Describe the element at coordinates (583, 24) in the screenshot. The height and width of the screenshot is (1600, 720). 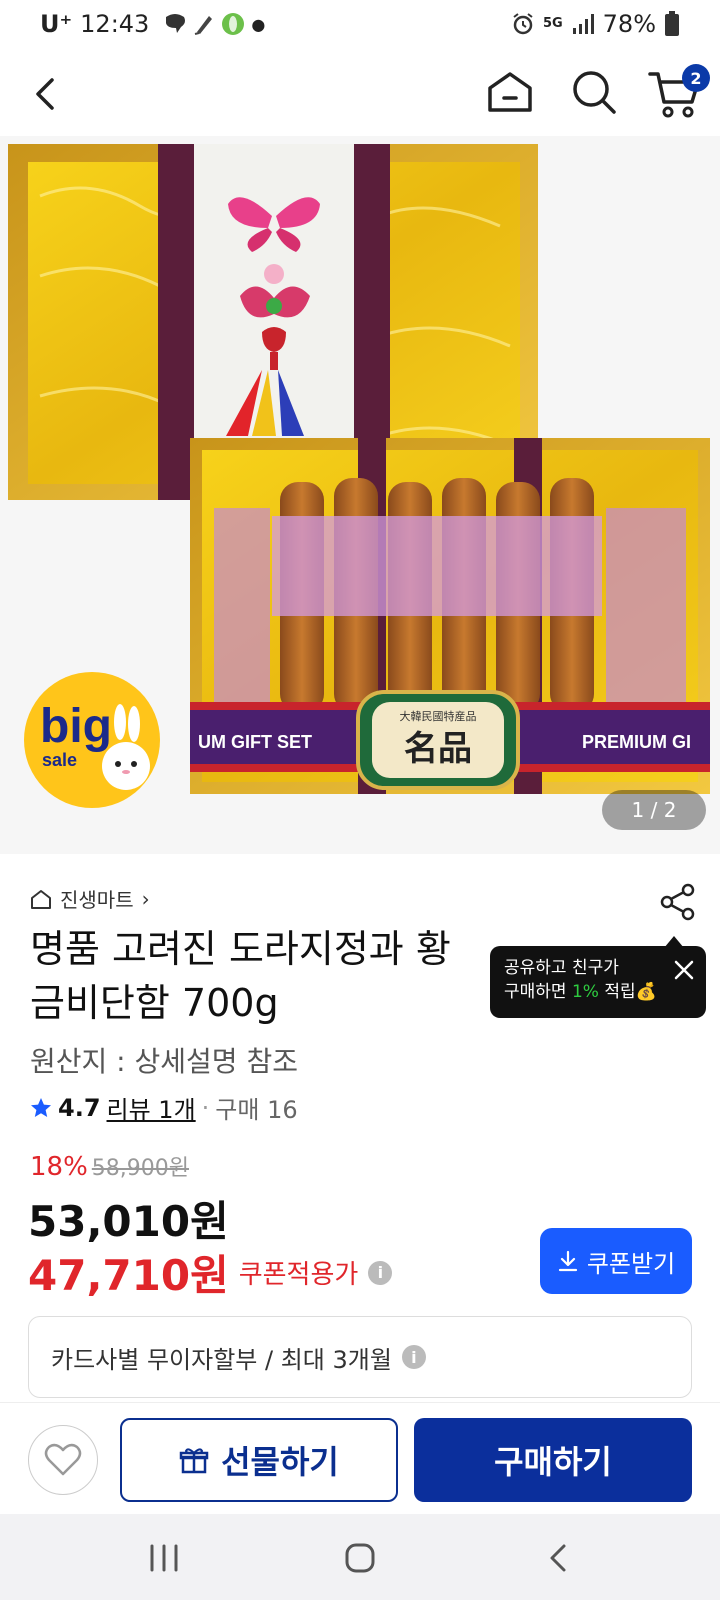
I see `signal-icon` at that location.